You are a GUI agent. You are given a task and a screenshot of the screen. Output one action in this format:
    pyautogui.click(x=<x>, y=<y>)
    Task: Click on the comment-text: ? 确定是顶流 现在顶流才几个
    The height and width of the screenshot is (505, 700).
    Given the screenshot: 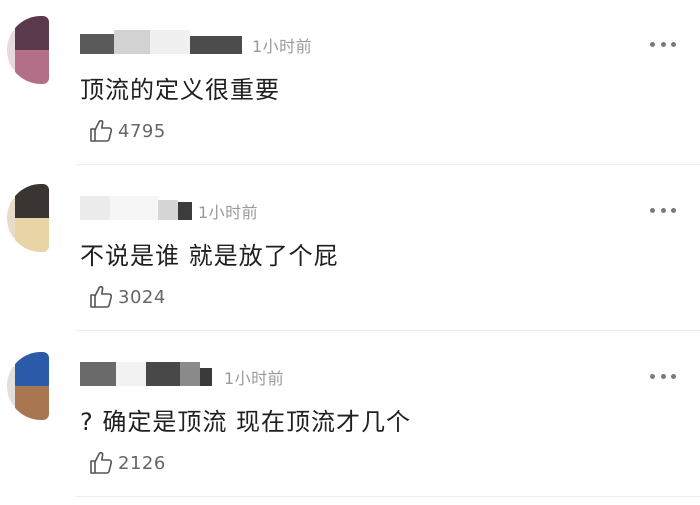 What is the action you would take?
    pyautogui.click(x=245, y=422)
    